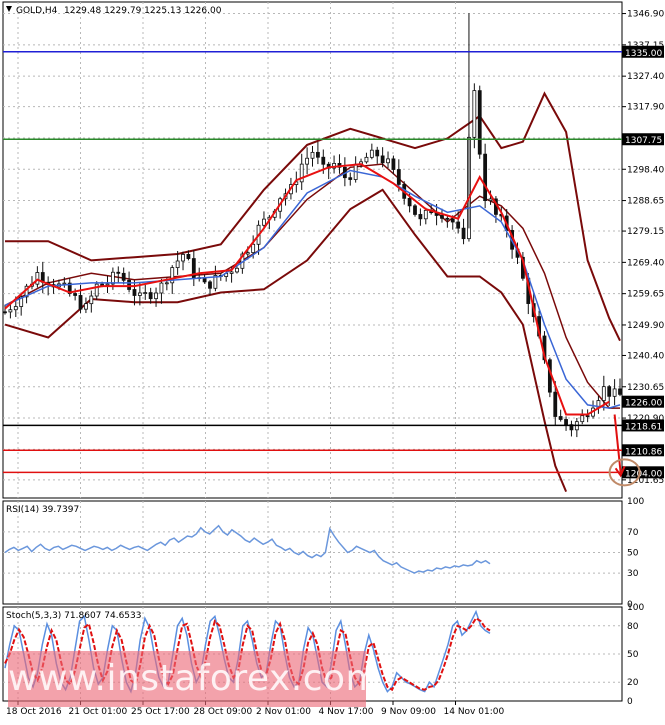 The width and height of the screenshot is (665, 725). Describe the element at coordinates (645, 77) in the screenshot. I see `y-tick-label: 1327.40` at that location.